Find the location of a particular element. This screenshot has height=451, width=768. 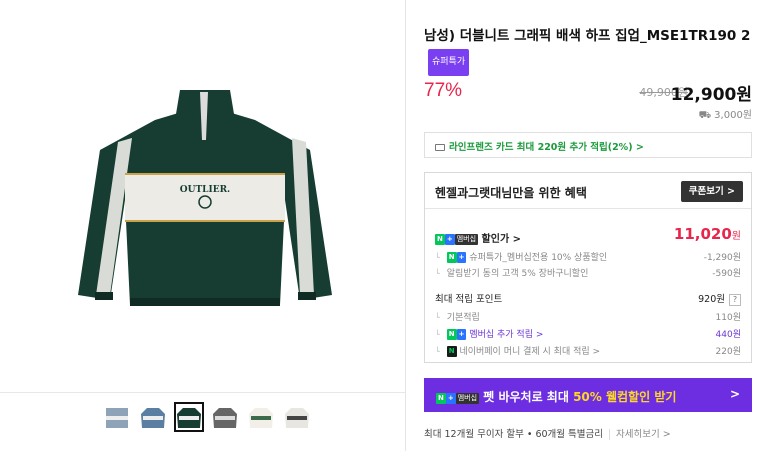

thumbnail-strip is located at coordinates (207, 417).